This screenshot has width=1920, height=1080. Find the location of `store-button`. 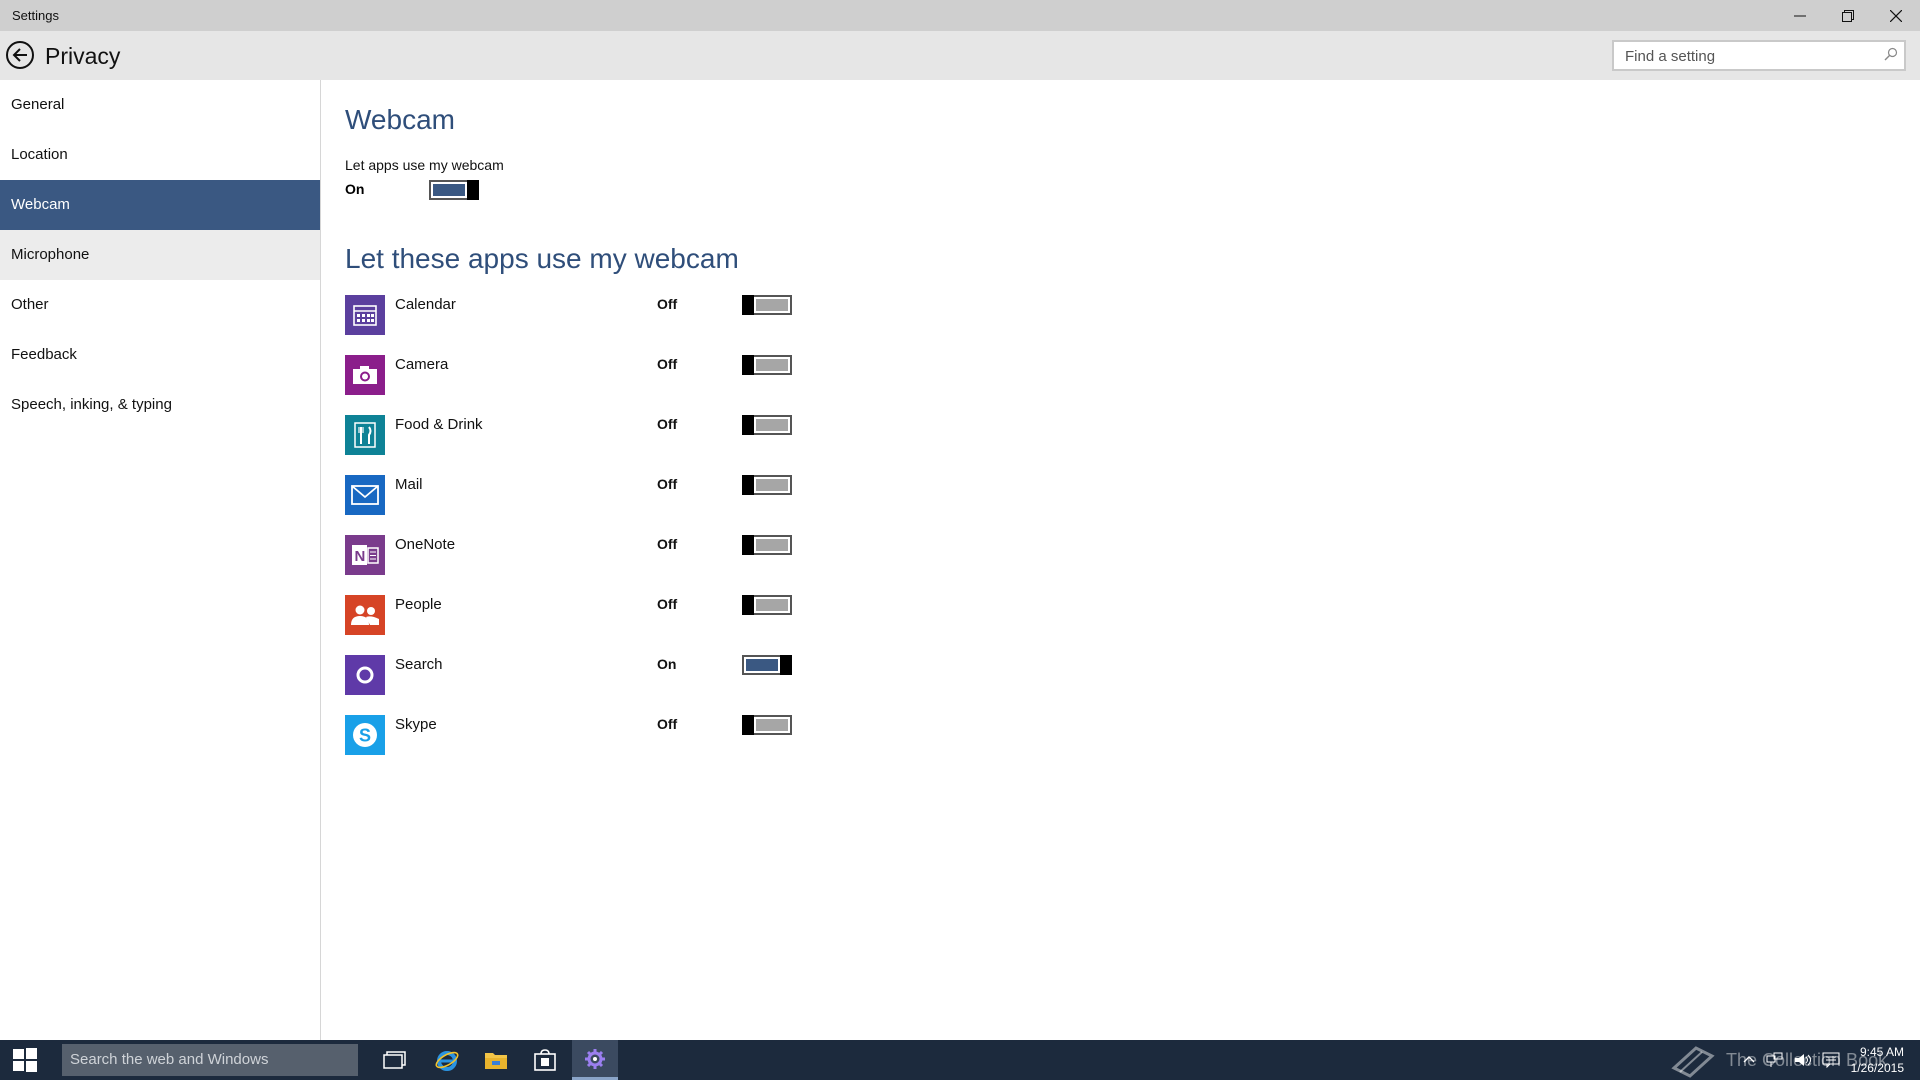

store-button is located at coordinates (545, 1060).